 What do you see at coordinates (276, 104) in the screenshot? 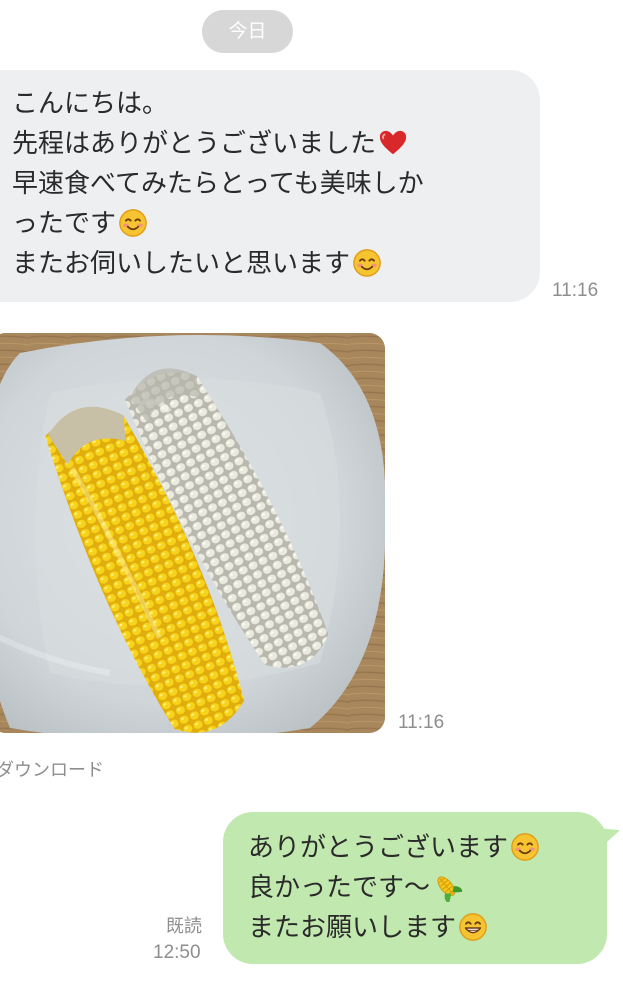
I see `message-line: こんにちは。` at bounding box center [276, 104].